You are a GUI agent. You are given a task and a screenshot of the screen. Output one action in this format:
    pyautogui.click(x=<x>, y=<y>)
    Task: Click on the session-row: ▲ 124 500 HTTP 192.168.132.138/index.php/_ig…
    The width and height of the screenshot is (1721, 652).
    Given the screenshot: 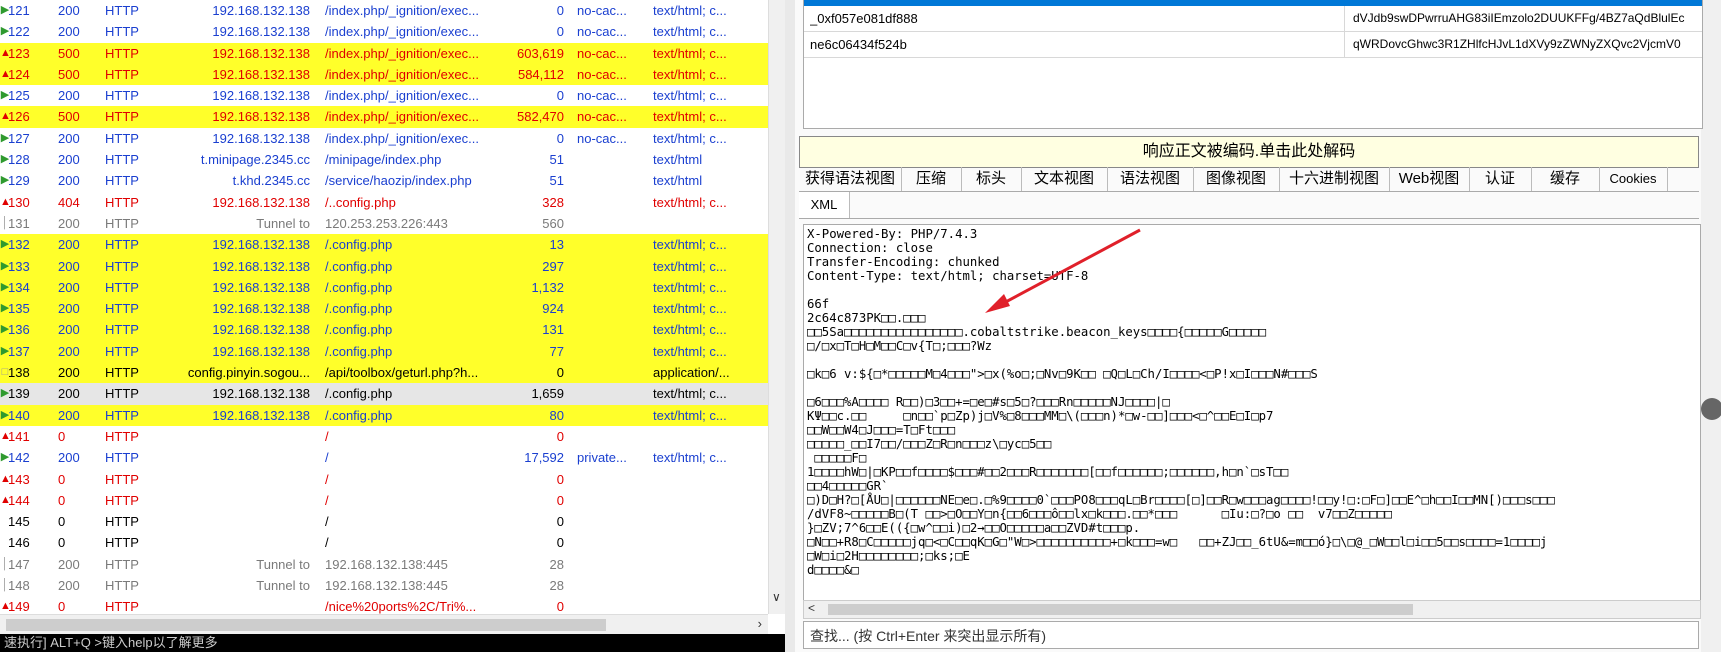 What is the action you would take?
    pyautogui.click(x=384, y=74)
    